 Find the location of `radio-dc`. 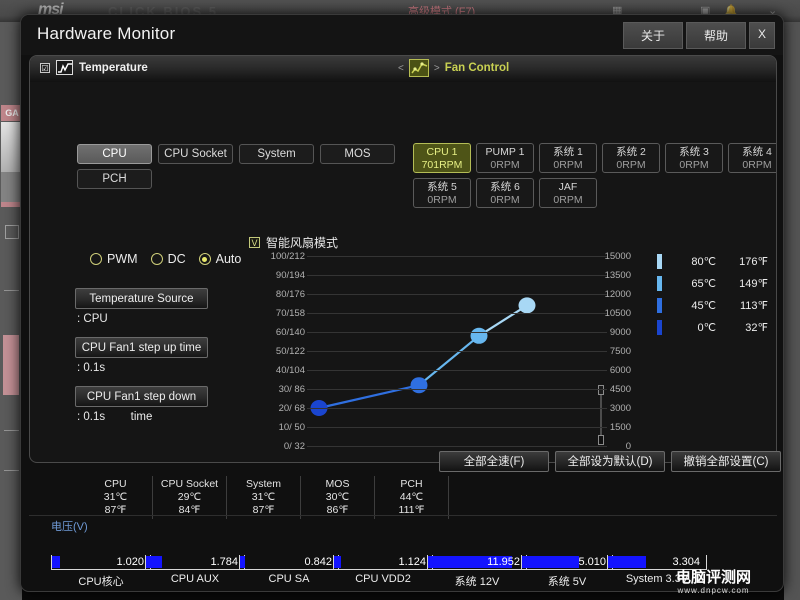

radio-dc is located at coordinates (156, 259).